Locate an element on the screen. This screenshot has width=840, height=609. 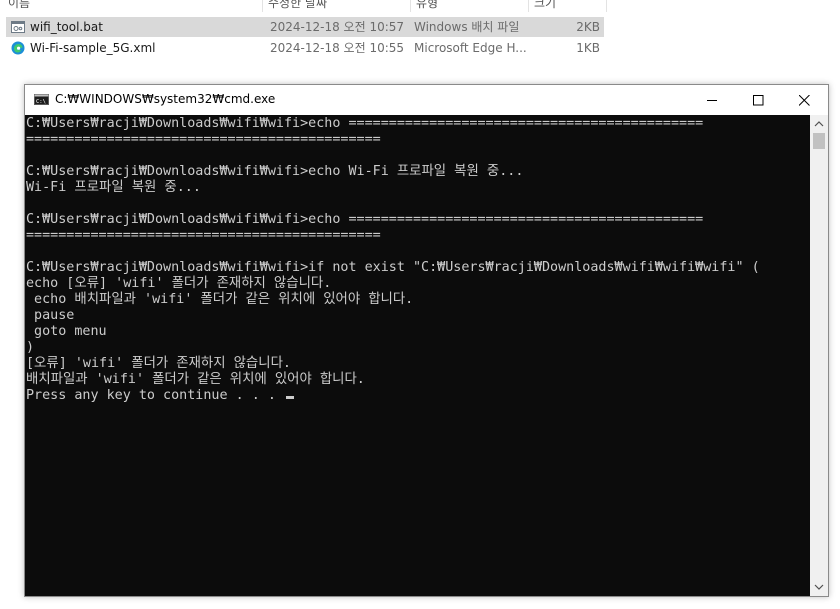
batch-file-icon is located at coordinates (18, 27).